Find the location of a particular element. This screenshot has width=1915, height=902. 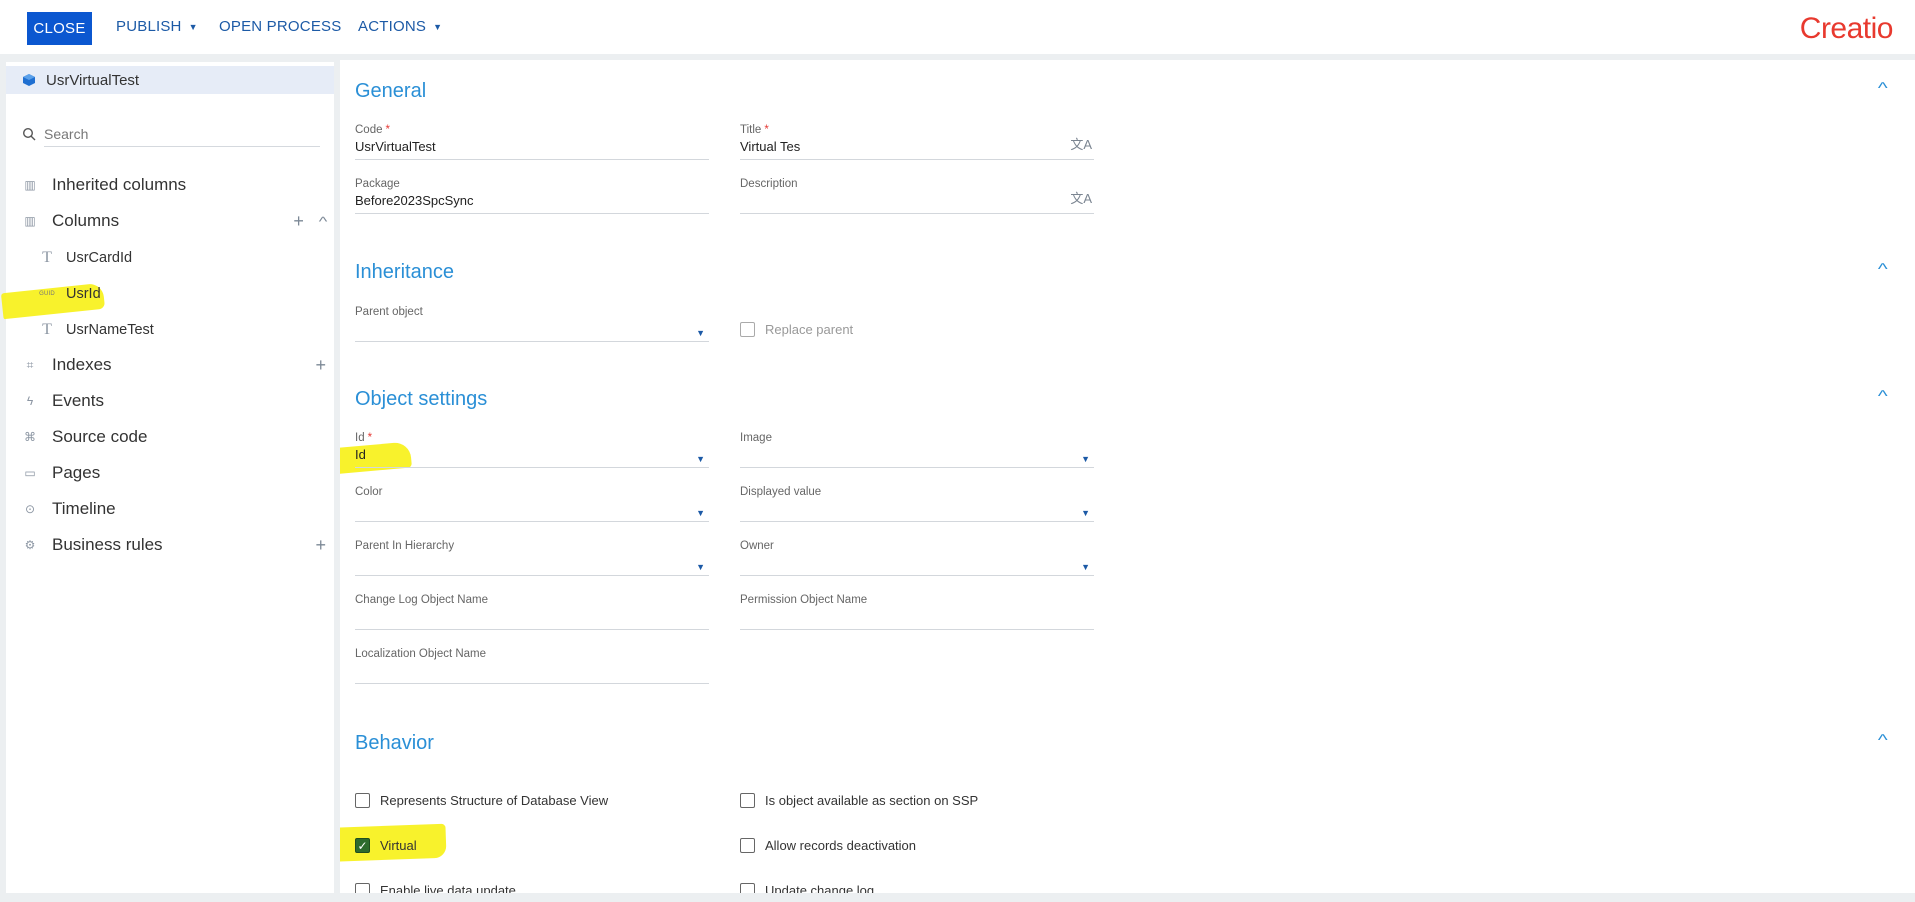

sidebar-item-inherited-columns: ▥ Inherited columns is located at coordinates (174, 185).